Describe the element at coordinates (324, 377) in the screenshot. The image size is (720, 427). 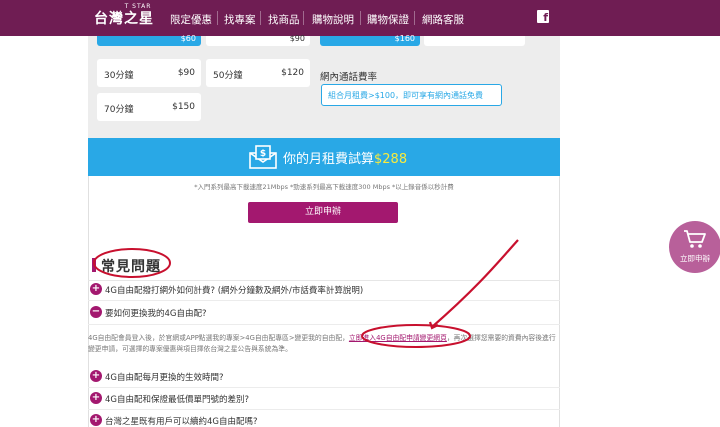
I see `faq-item: + 4G自由配每月更換的生效時間?` at that location.